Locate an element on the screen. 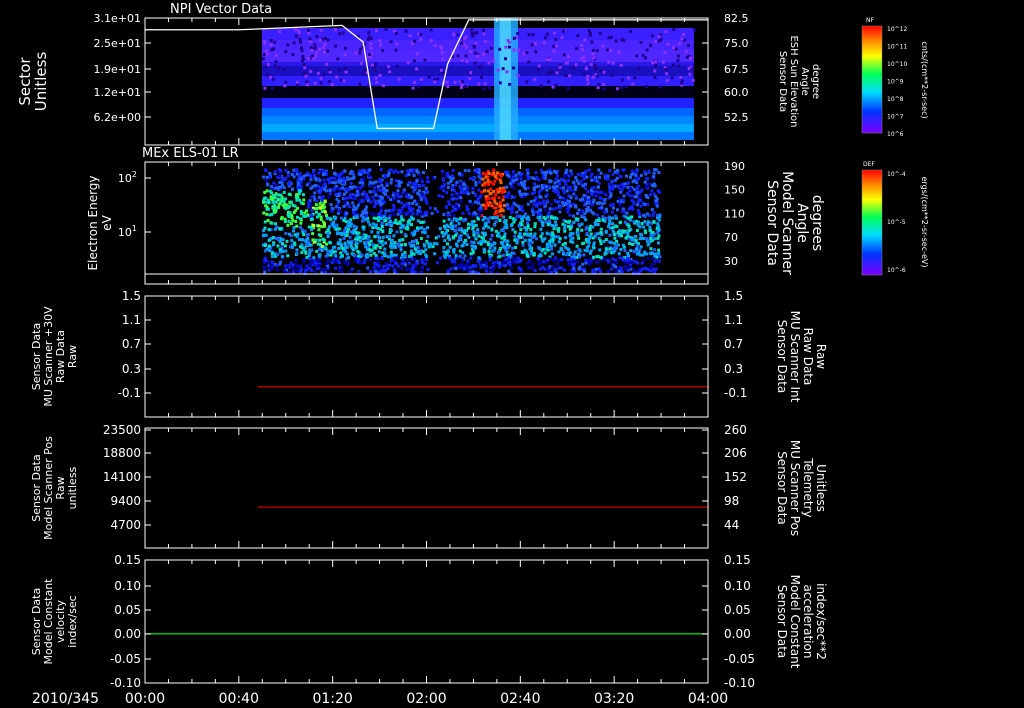 The width and height of the screenshot is (1024, 708). y-tick-label: -0.1 is located at coordinates (129, 393).